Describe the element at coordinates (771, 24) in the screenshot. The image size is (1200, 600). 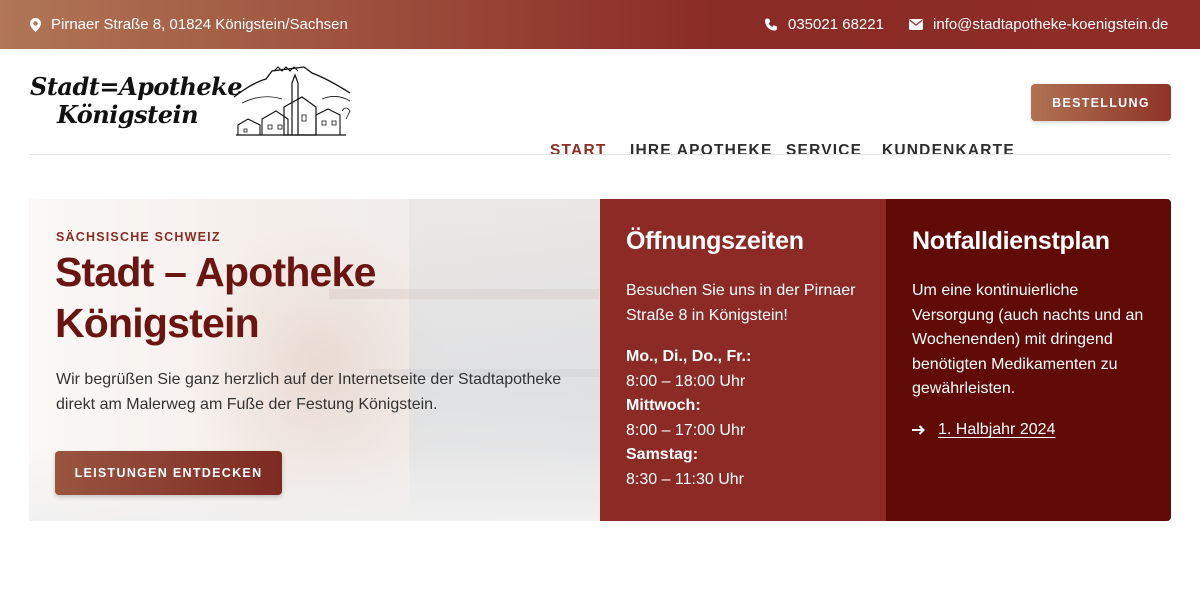
I see `phone-icon` at that location.